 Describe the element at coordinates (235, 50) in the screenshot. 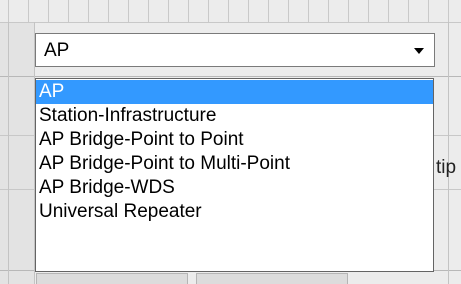

I see `mode-select: AP` at that location.